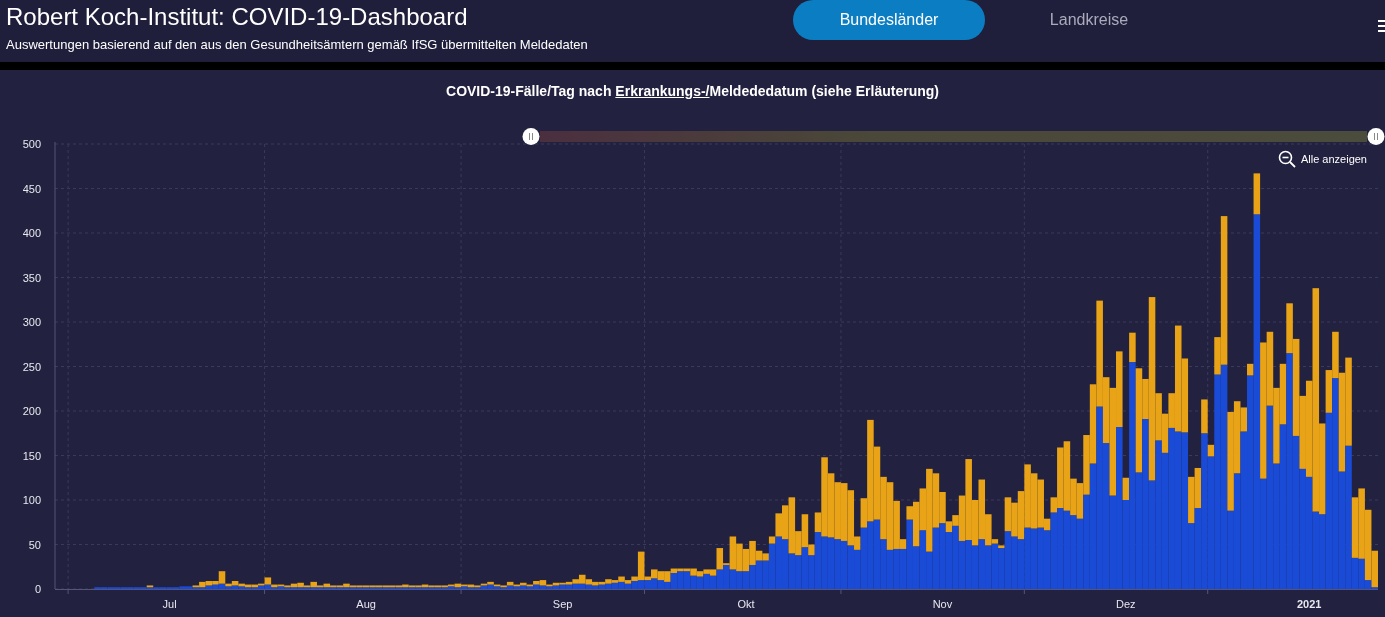 This screenshot has height=617, width=1385. What do you see at coordinates (31, 500) in the screenshot?
I see `y-axis-label: 100` at bounding box center [31, 500].